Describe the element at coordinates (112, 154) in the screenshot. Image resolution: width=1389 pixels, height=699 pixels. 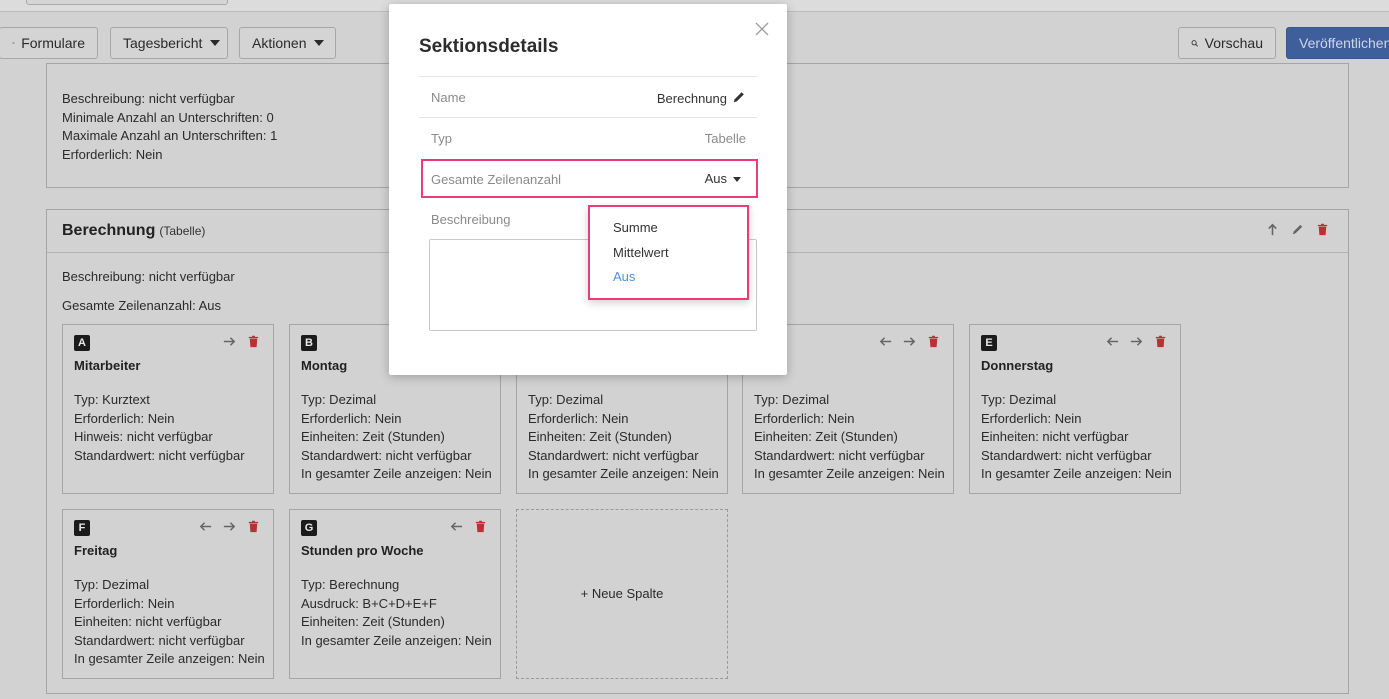
I see `signature-required: Erforderlich: Nein` at that location.